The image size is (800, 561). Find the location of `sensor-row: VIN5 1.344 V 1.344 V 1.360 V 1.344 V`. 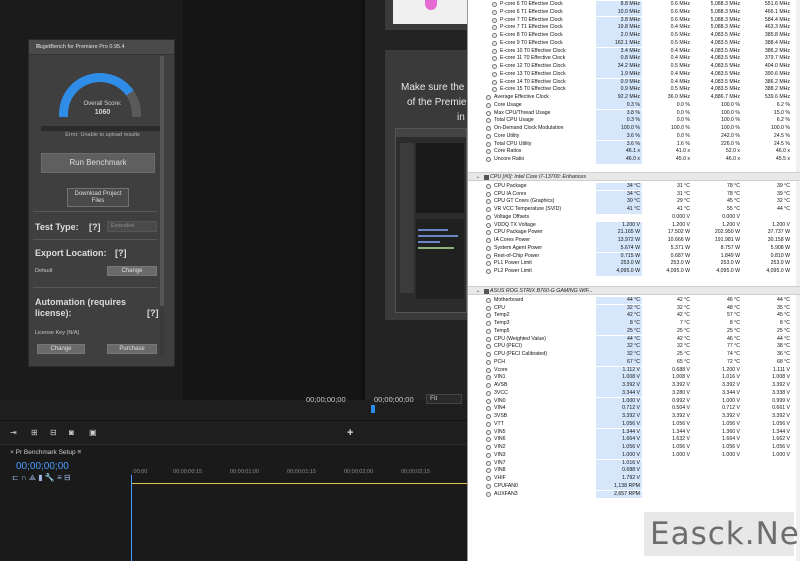

sensor-row: VIN5 1.344 V 1.344 V 1.360 V 1.344 V is located at coordinates (634, 432).